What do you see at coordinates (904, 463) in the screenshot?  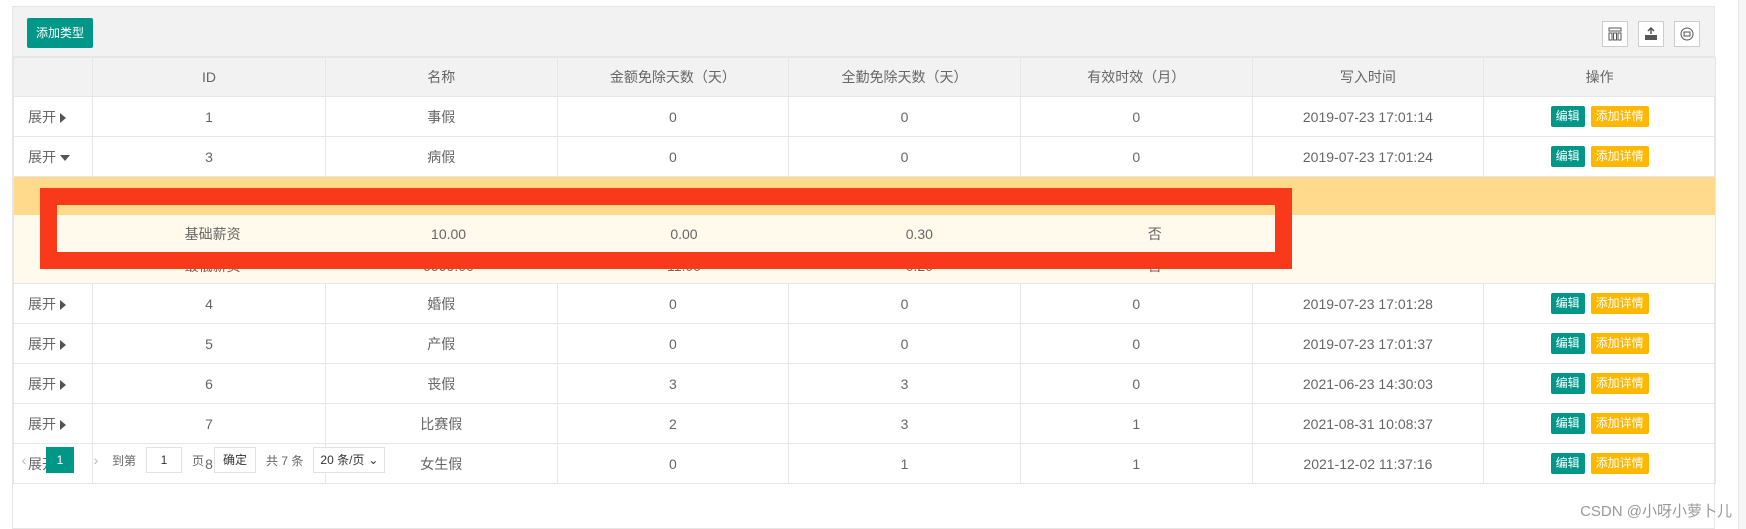 I see `cell-attendance-days: 1` at bounding box center [904, 463].